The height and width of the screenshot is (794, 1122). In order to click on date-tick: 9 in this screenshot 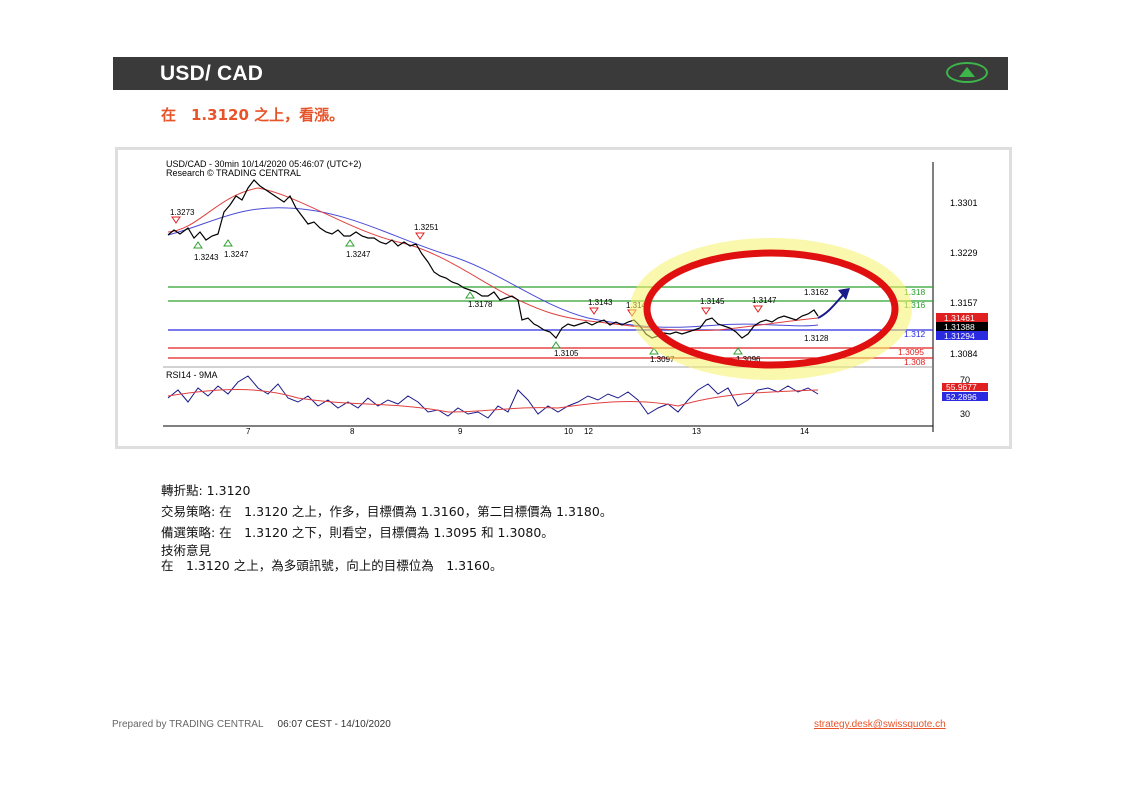, I will do `click(460, 431)`.